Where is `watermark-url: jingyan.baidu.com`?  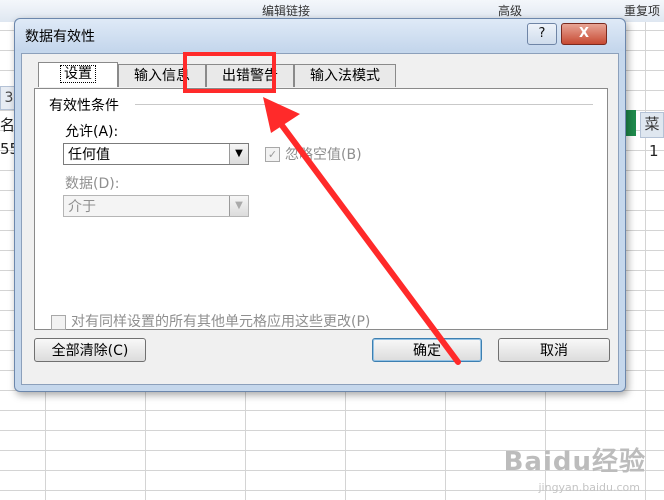 watermark-url: jingyan.baidu.com is located at coordinates (589, 487).